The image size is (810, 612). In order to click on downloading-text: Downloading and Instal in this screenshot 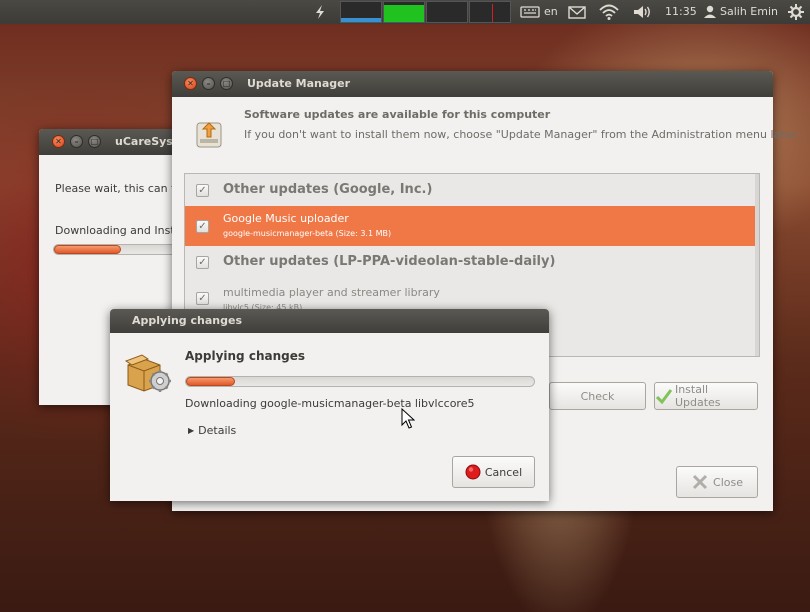, I will do `click(120, 230)`.